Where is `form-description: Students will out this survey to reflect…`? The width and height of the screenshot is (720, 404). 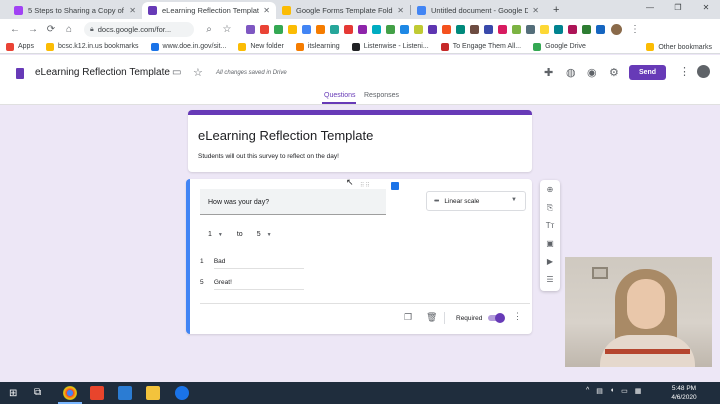 form-description: Students will out this survey to reflect… is located at coordinates (268, 156).